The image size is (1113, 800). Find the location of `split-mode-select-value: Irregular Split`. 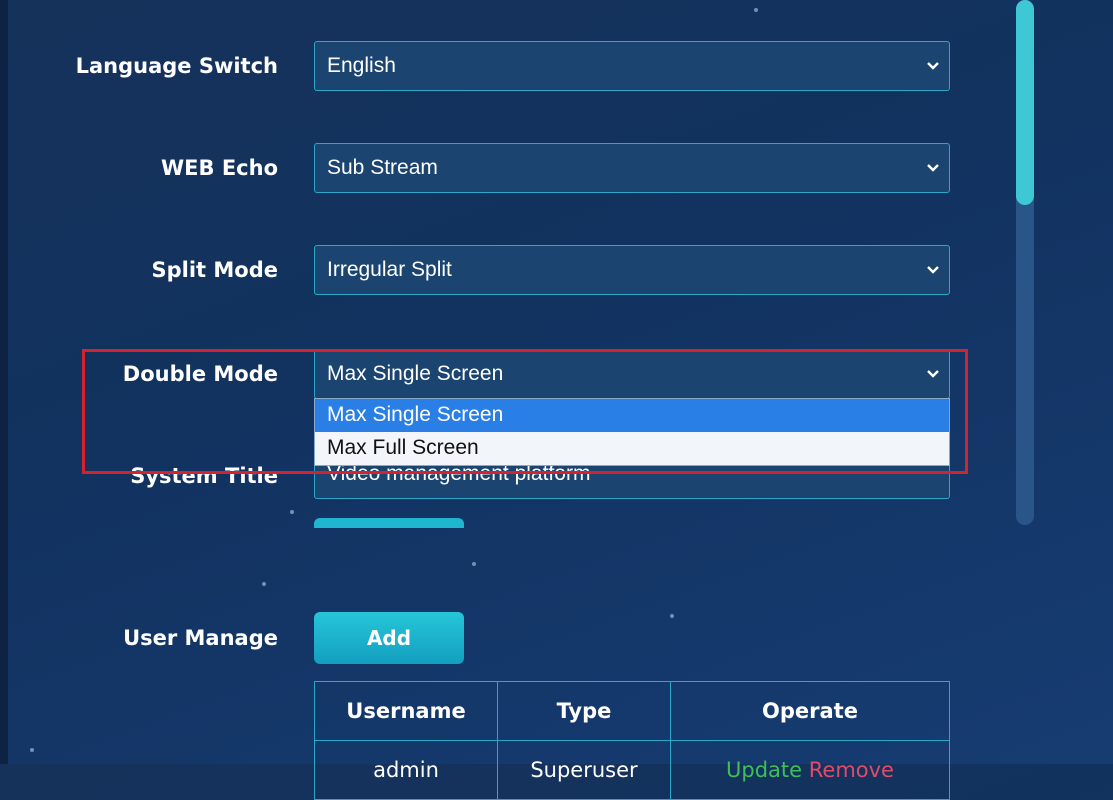

split-mode-select-value: Irregular Split is located at coordinates (389, 269).